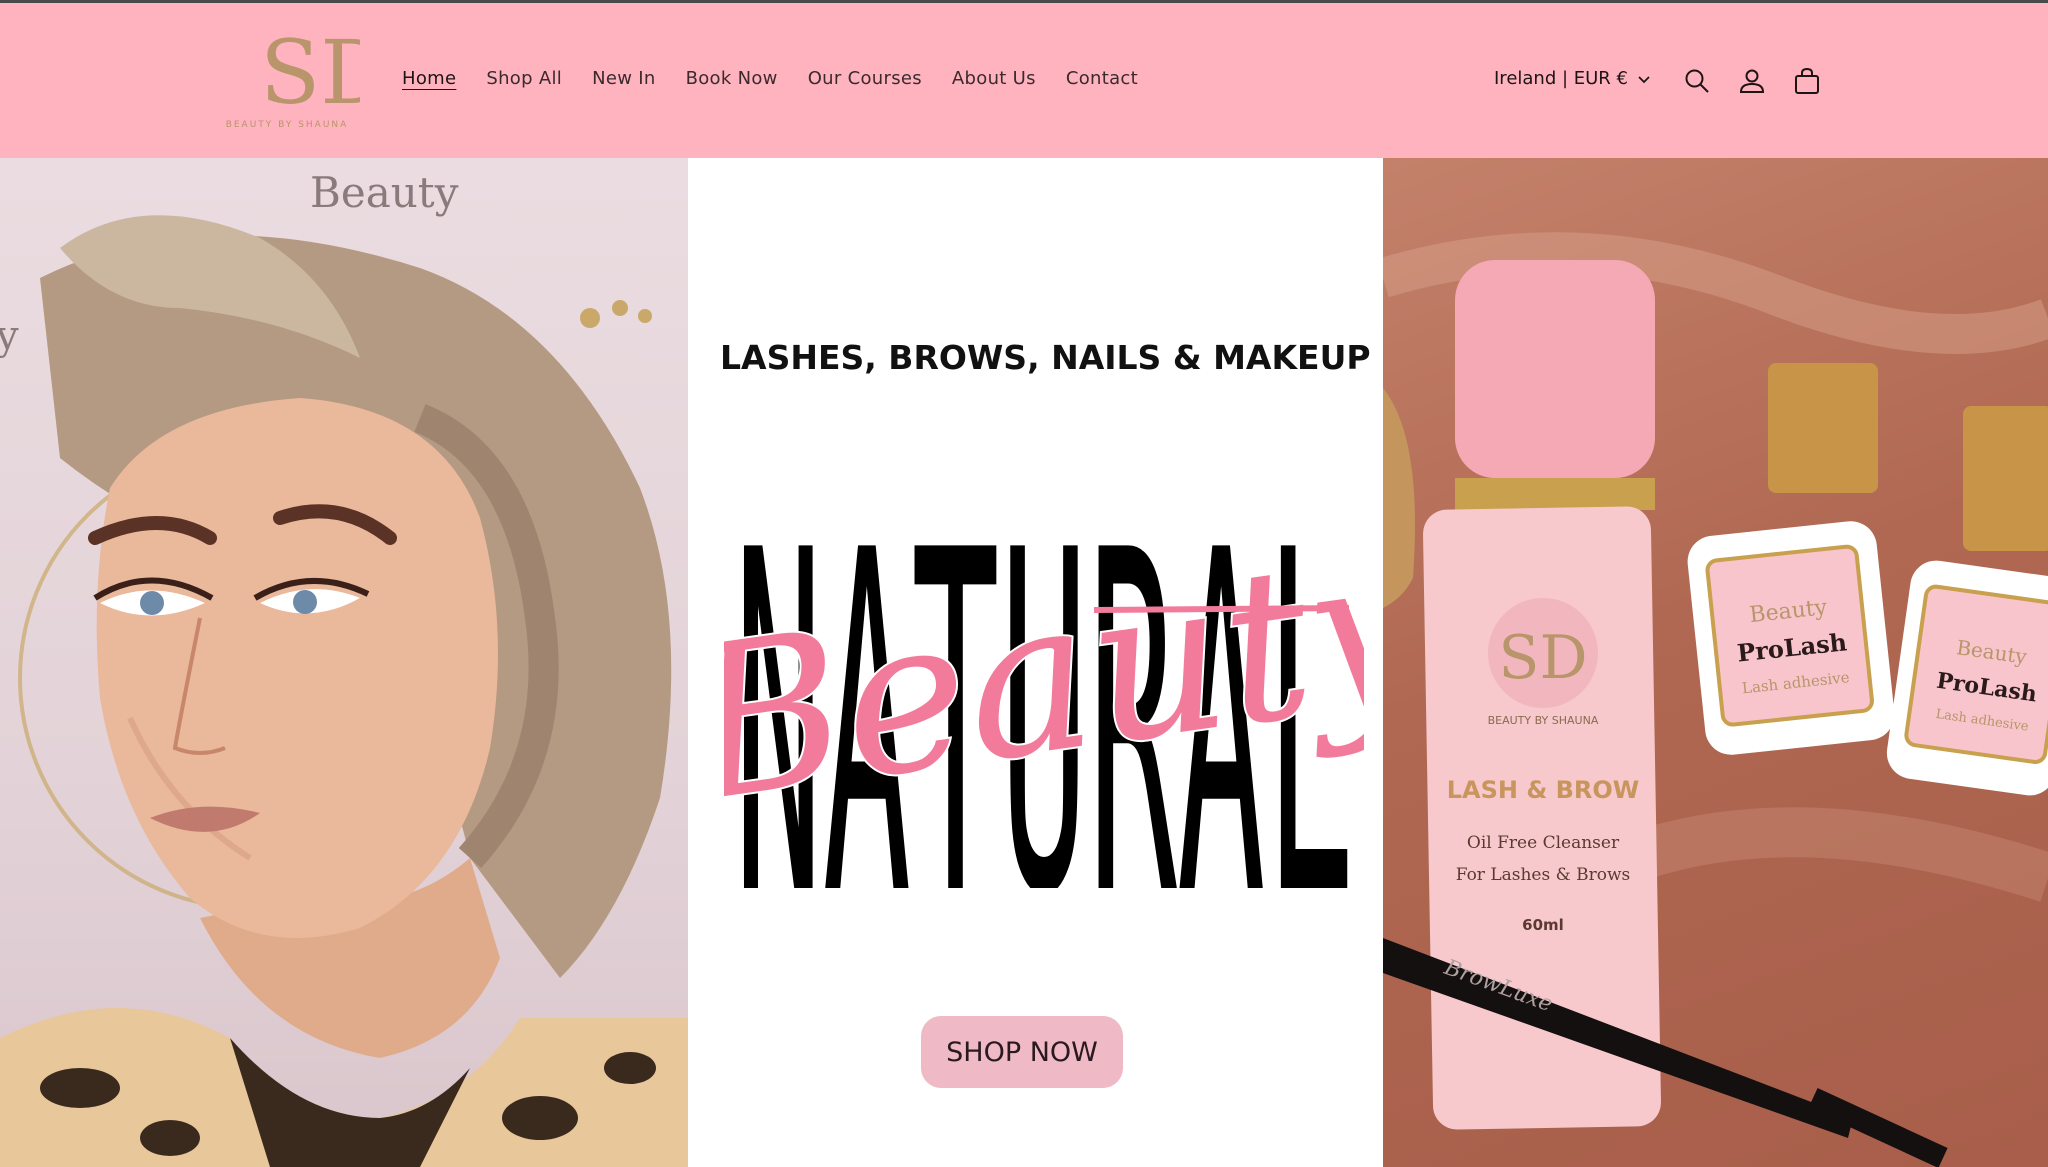 This screenshot has width=2048, height=1167. What do you see at coordinates (1644, 78) in the screenshot?
I see `chevron-down-icon` at bounding box center [1644, 78].